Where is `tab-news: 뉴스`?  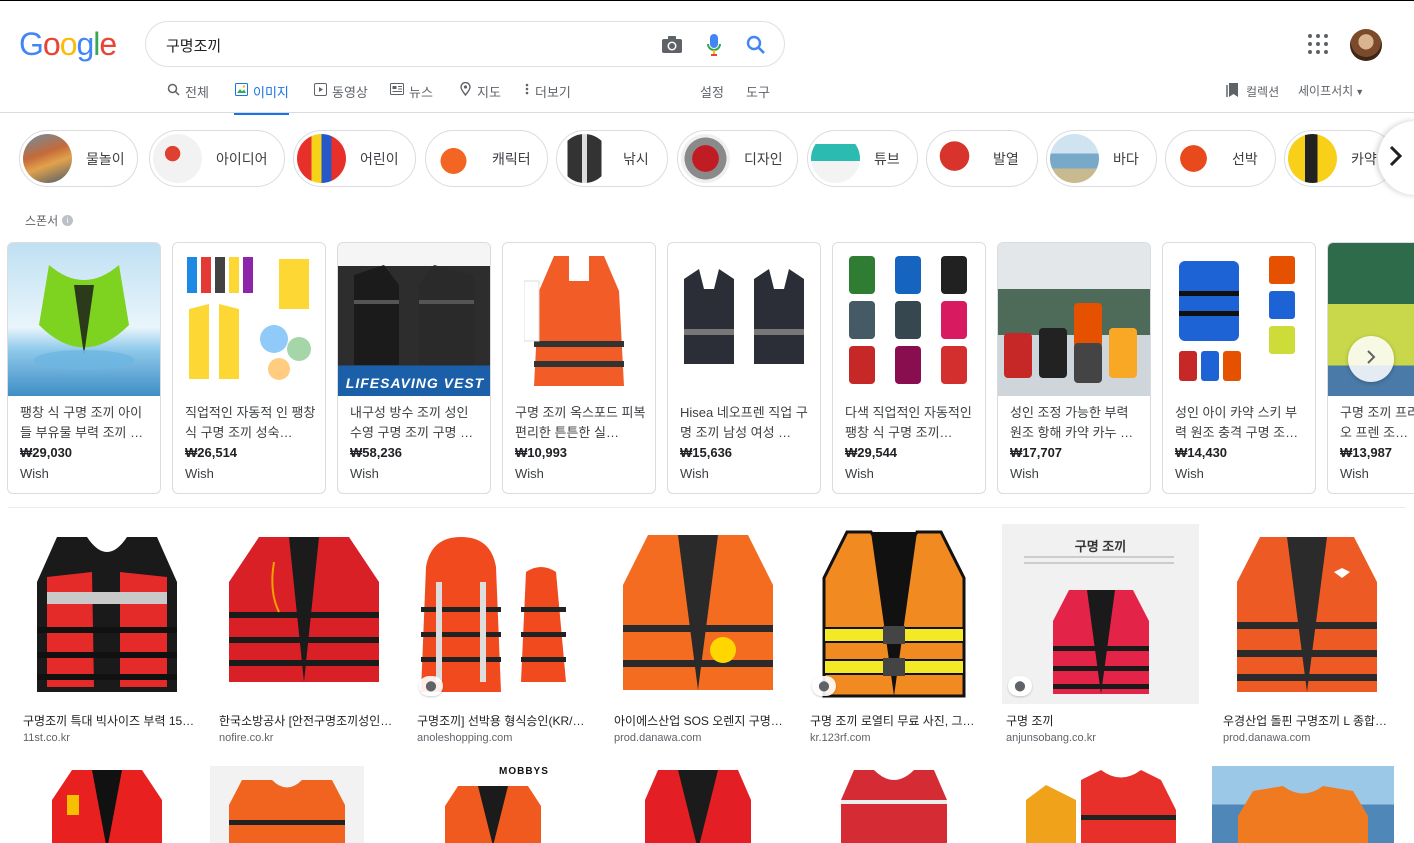 tab-news: 뉴스 is located at coordinates (411, 97).